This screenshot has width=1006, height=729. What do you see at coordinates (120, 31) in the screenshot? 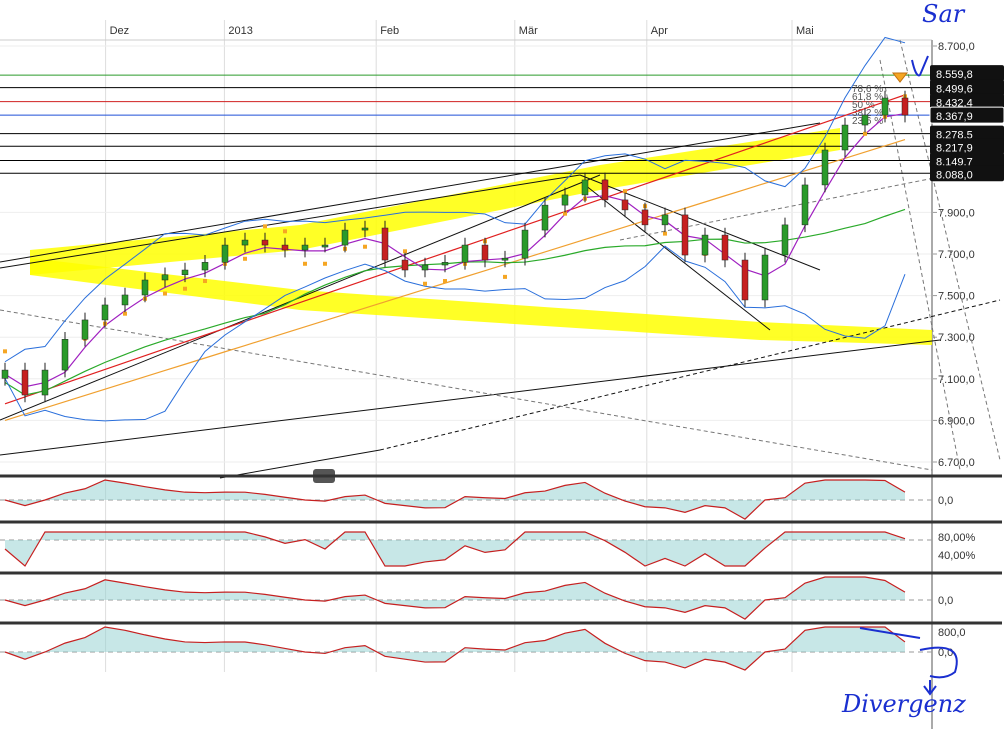
I see `month-label: Dez` at bounding box center [120, 31].